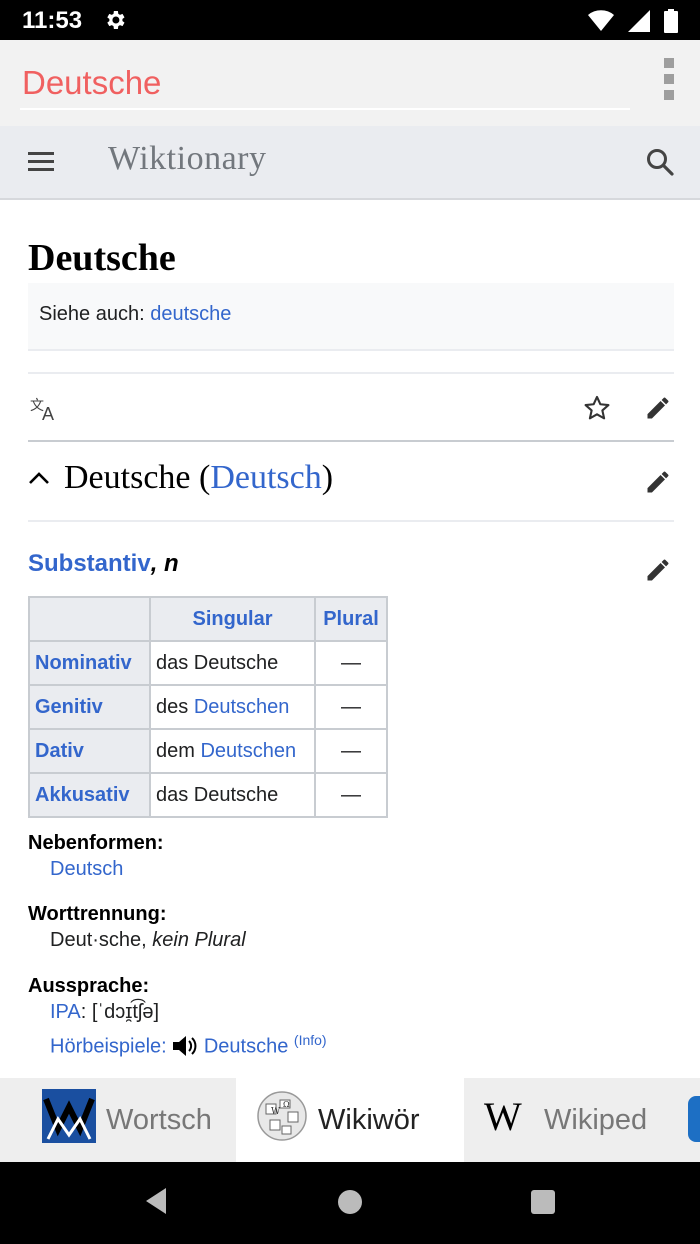 Image resolution: width=700 pixels, height=1244 pixels. I want to click on language-translate-icon: 文A, so click(45, 411).